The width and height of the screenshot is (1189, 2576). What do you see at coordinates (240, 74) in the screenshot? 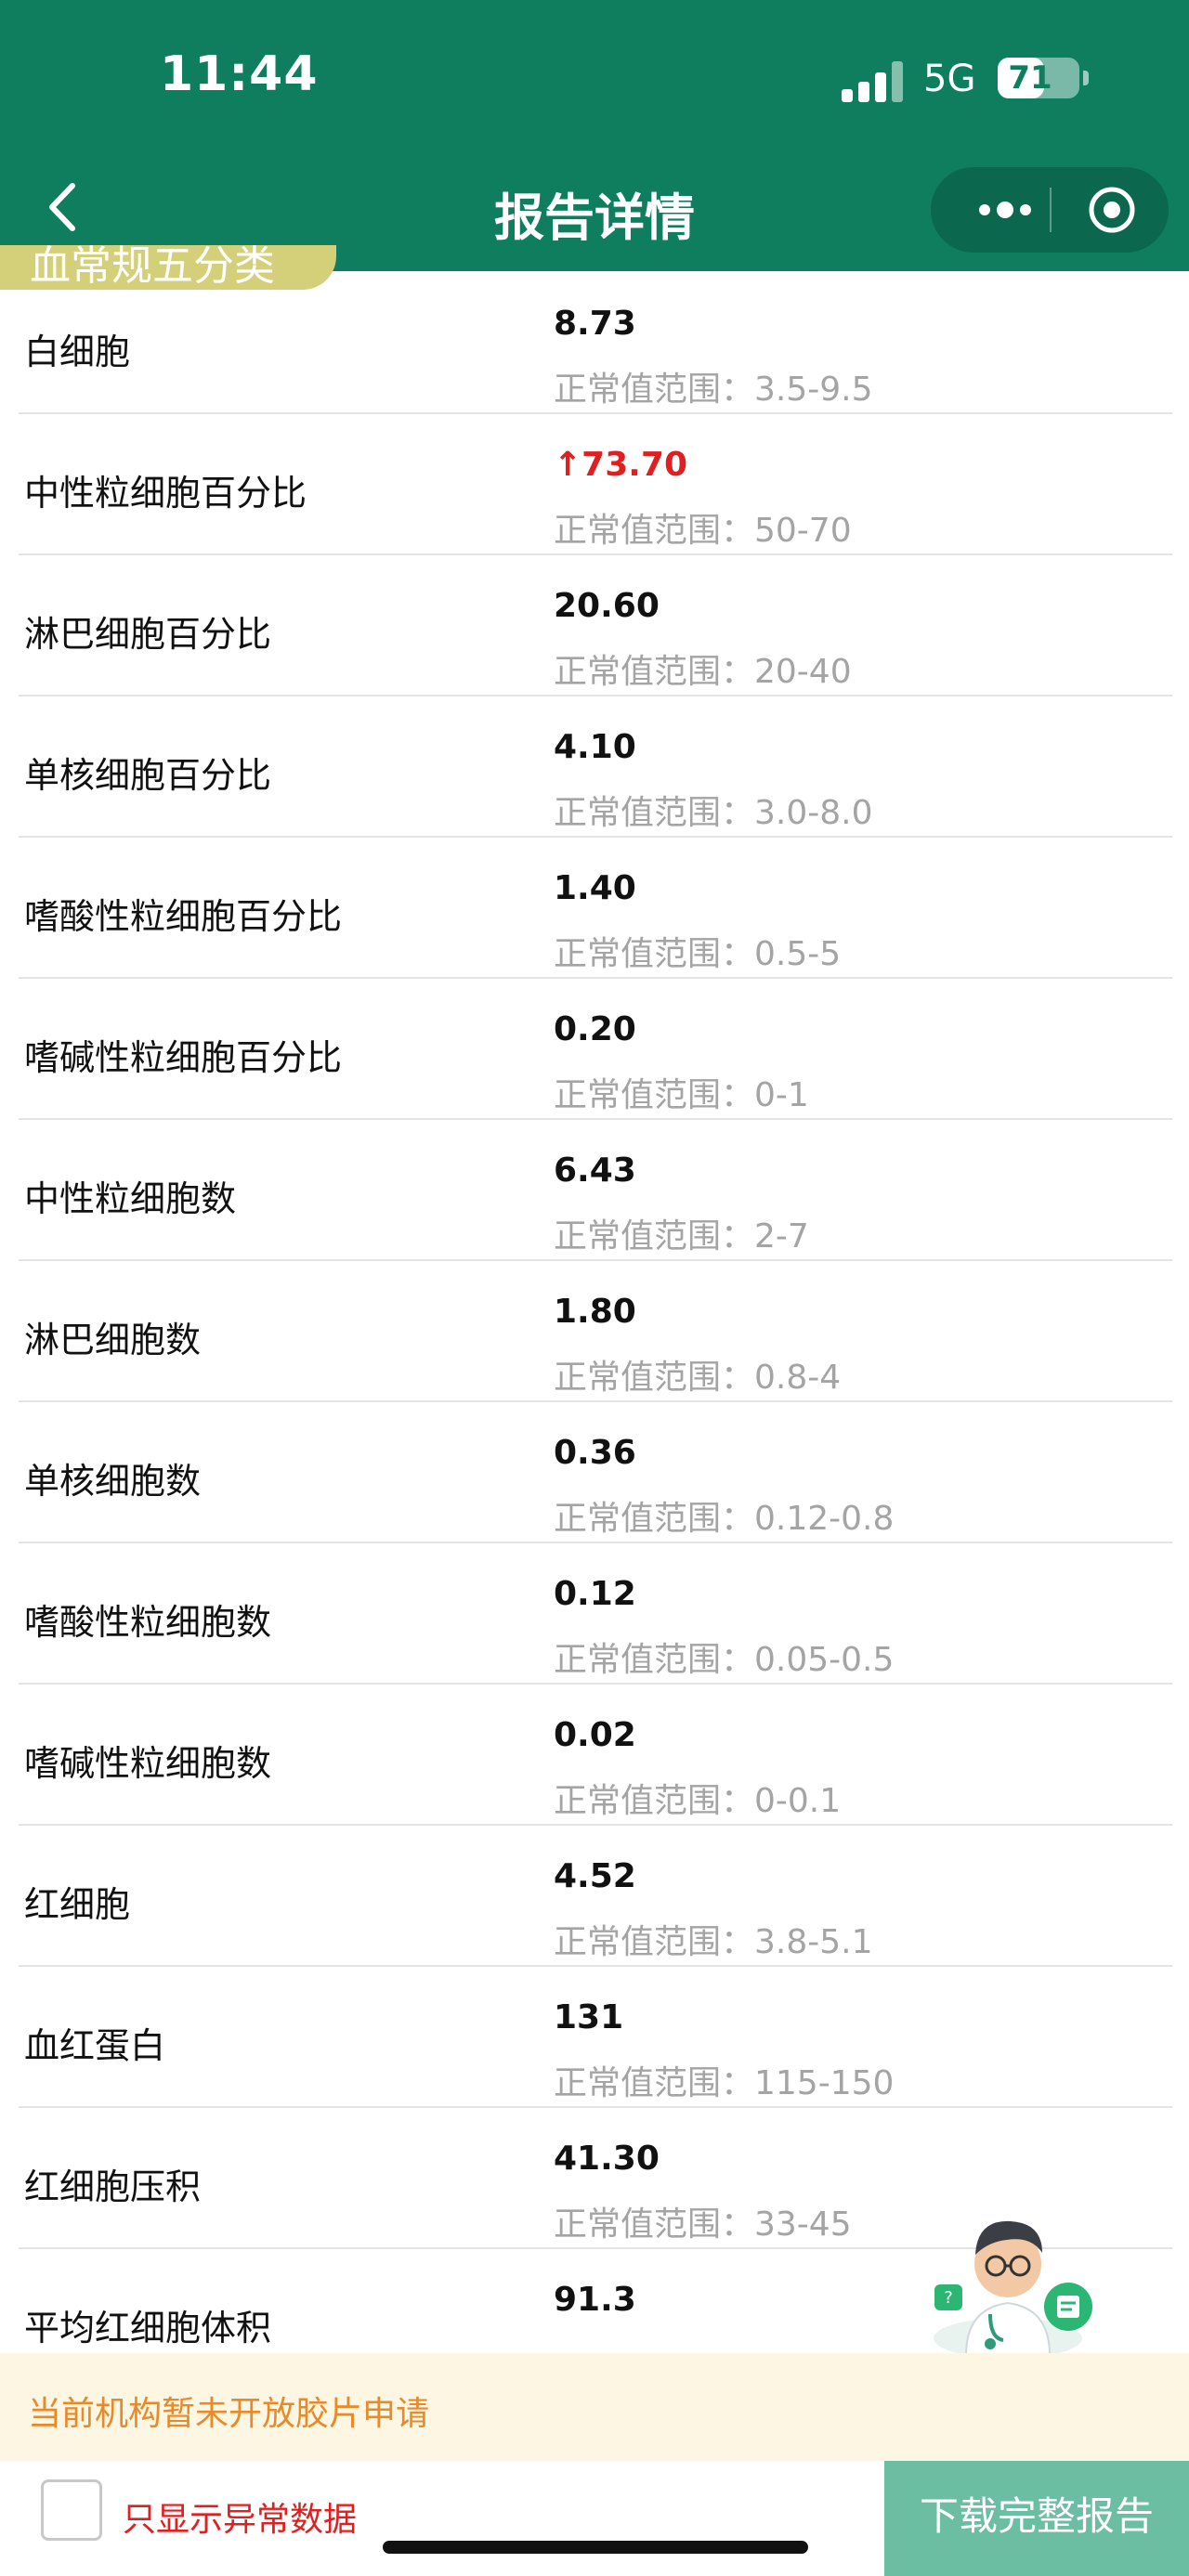
I see `status-time: 11:44` at bounding box center [240, 74].